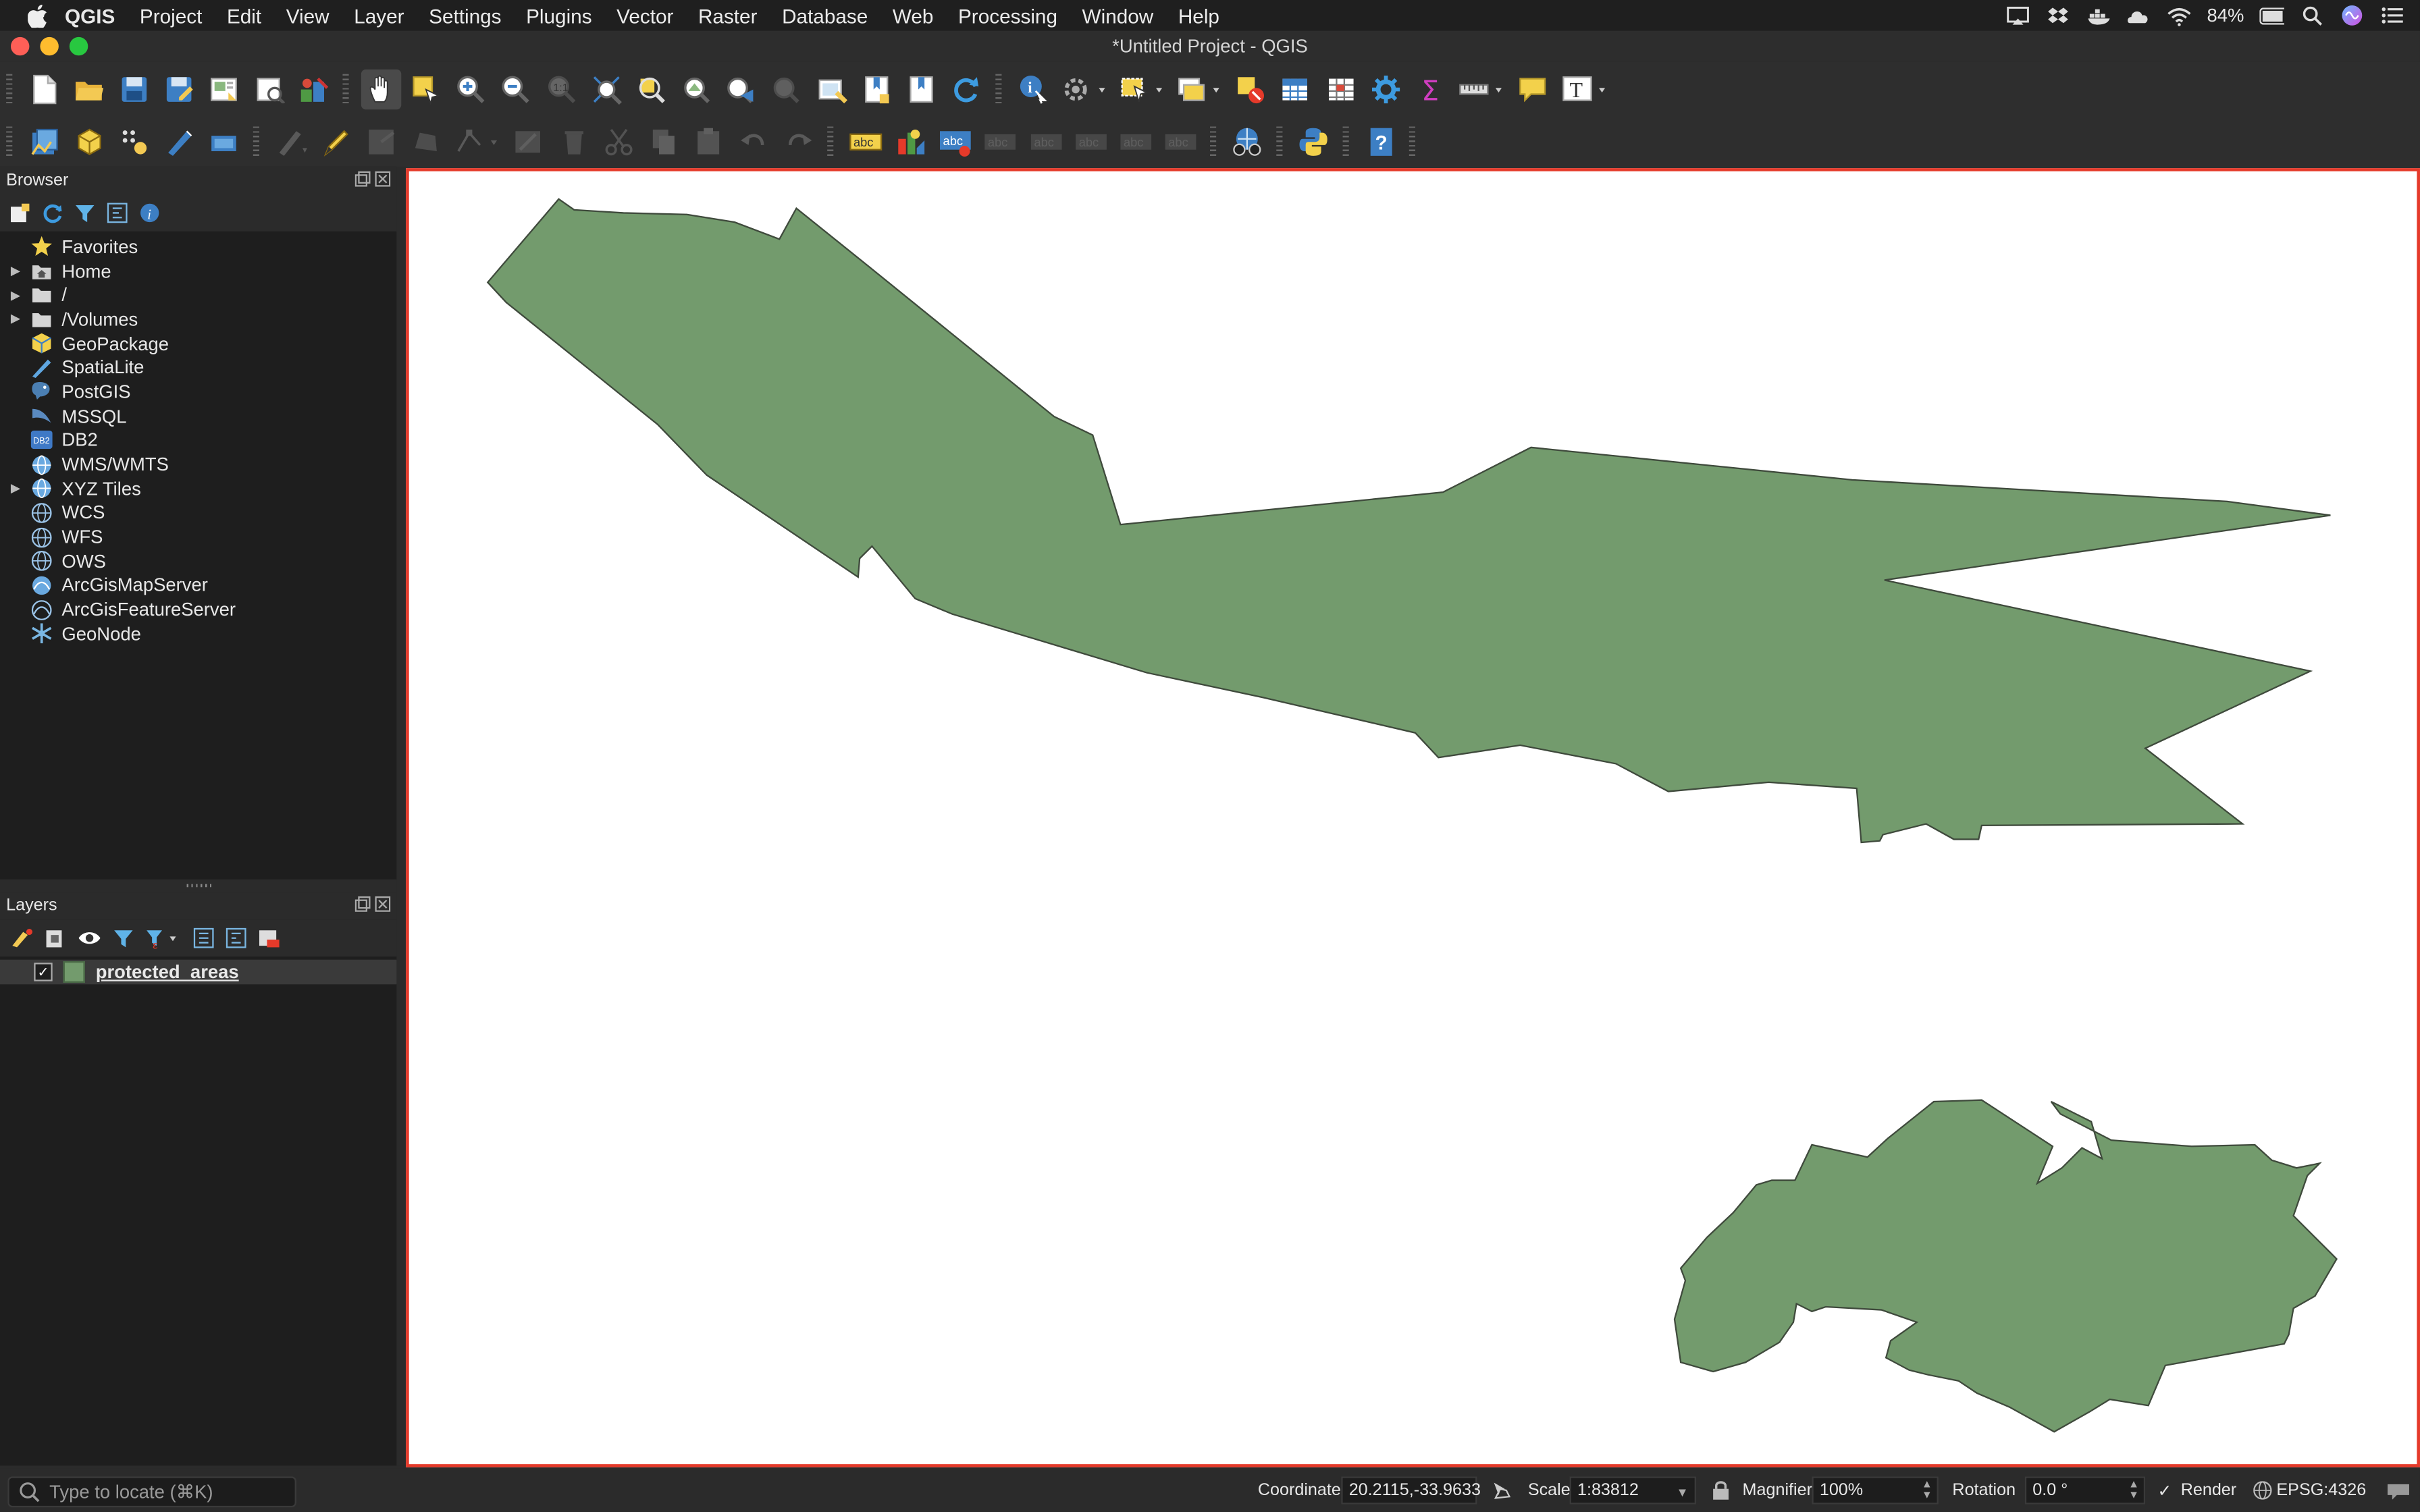  Describe the element at coordinates (123, 938) in the screenshot. I see `filter-legend-icon` at that location.